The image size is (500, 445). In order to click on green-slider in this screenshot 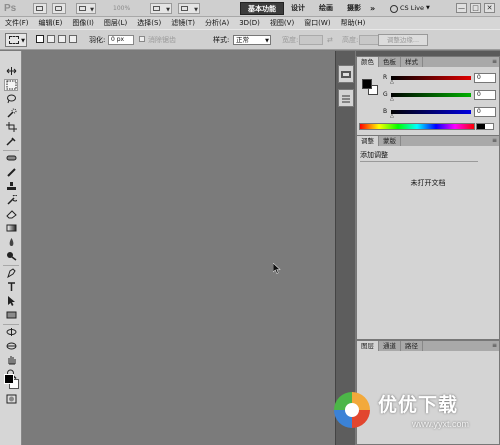, I will do `click(431, 95)`.